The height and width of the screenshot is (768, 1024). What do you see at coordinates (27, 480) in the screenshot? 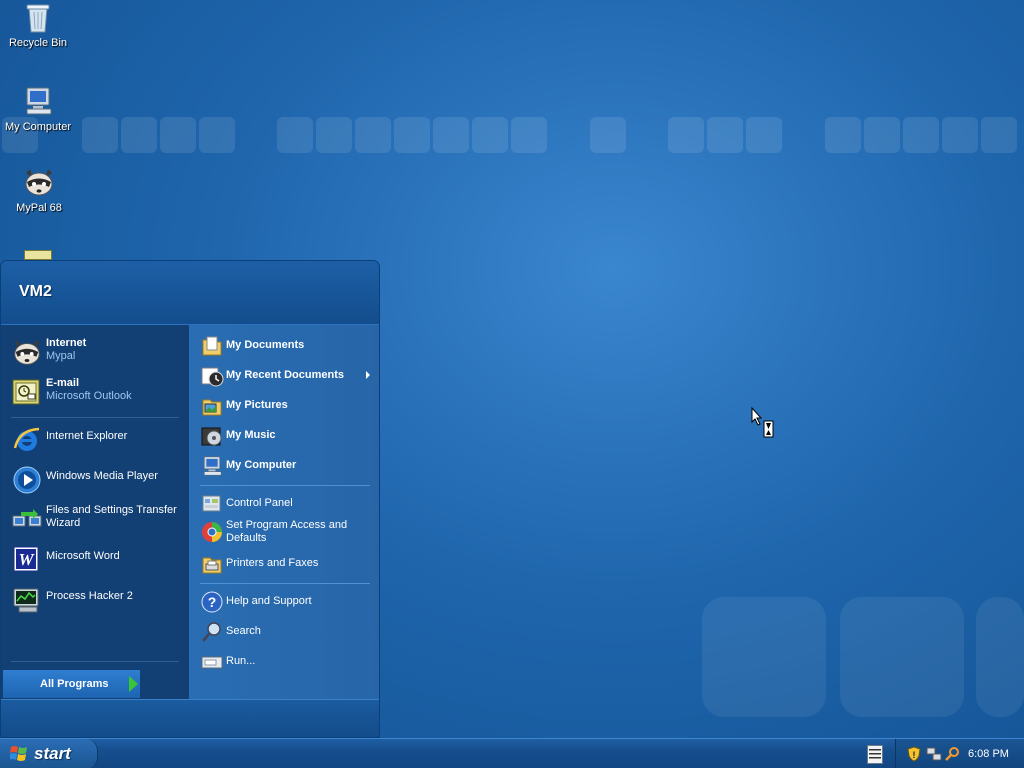
I see `media-player-icon` at bounding box center [27, 480].